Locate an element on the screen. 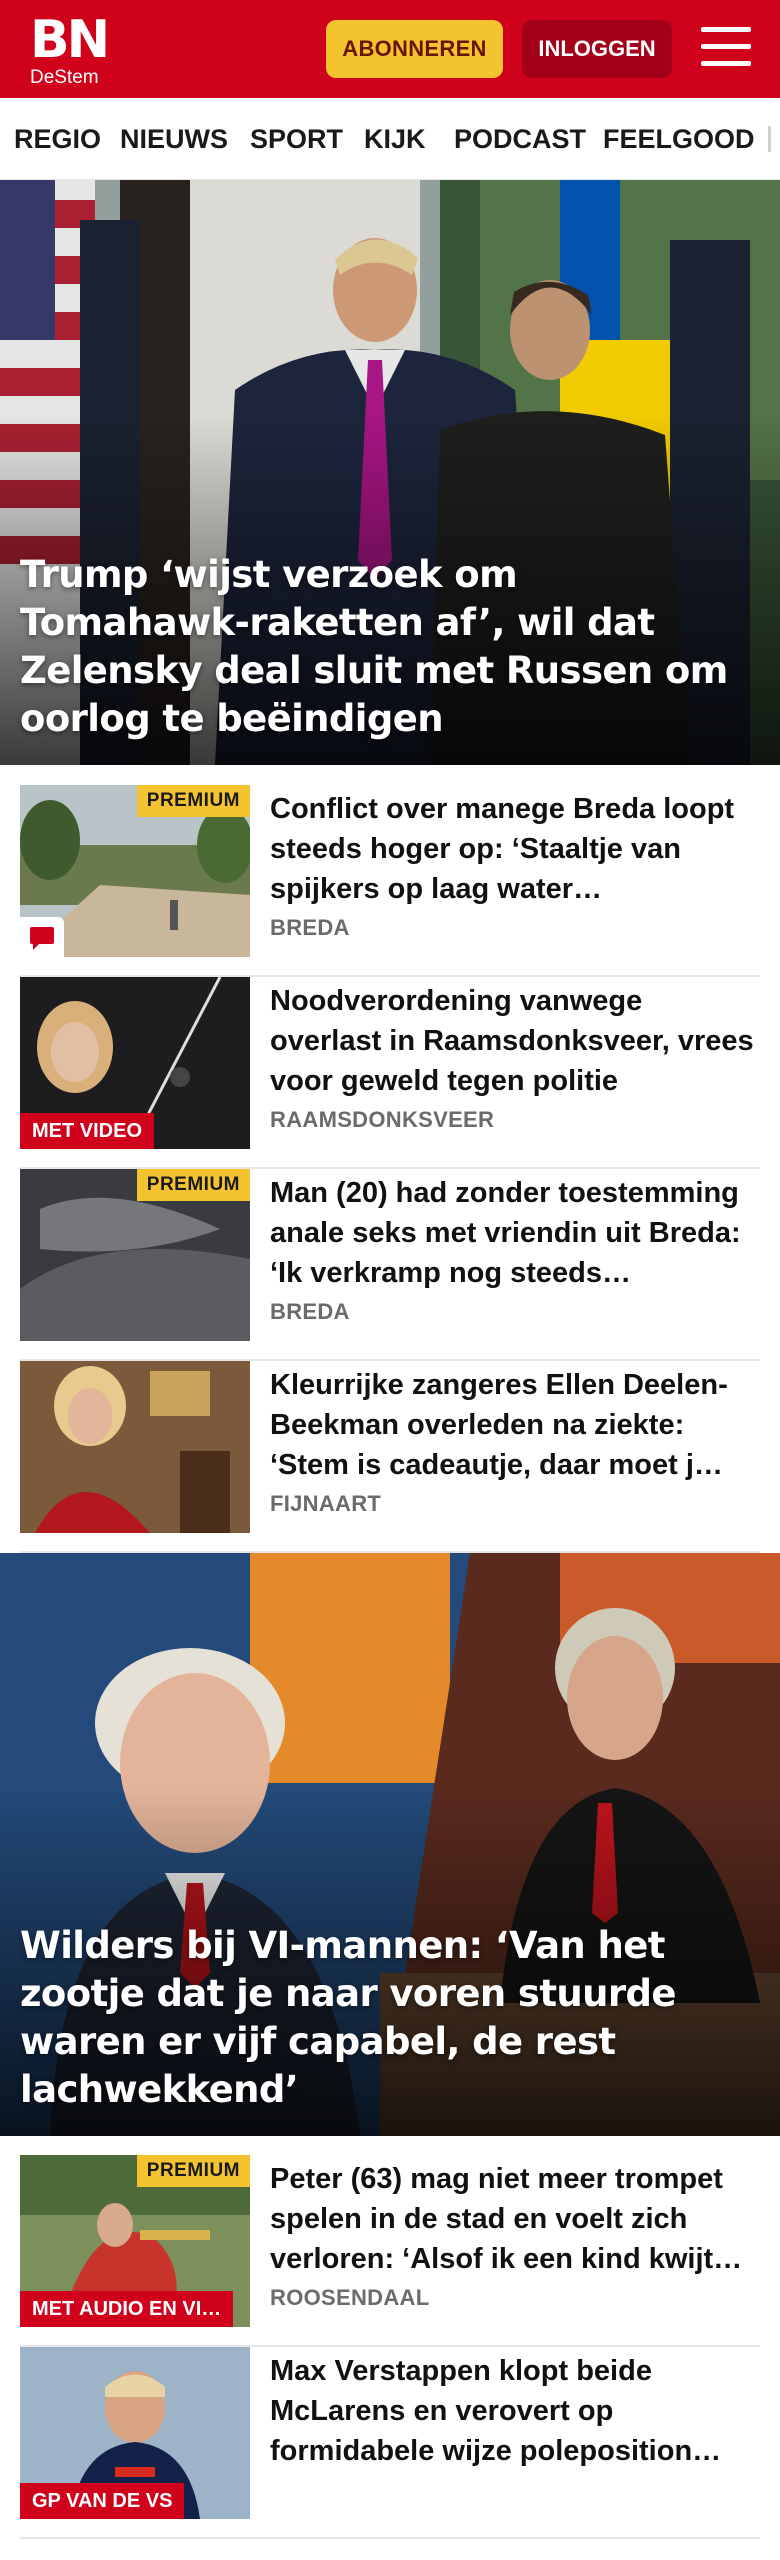 This screenshot has height=2560, width=780. article-location: FIJNAART is located at coordinates (326, 1503).